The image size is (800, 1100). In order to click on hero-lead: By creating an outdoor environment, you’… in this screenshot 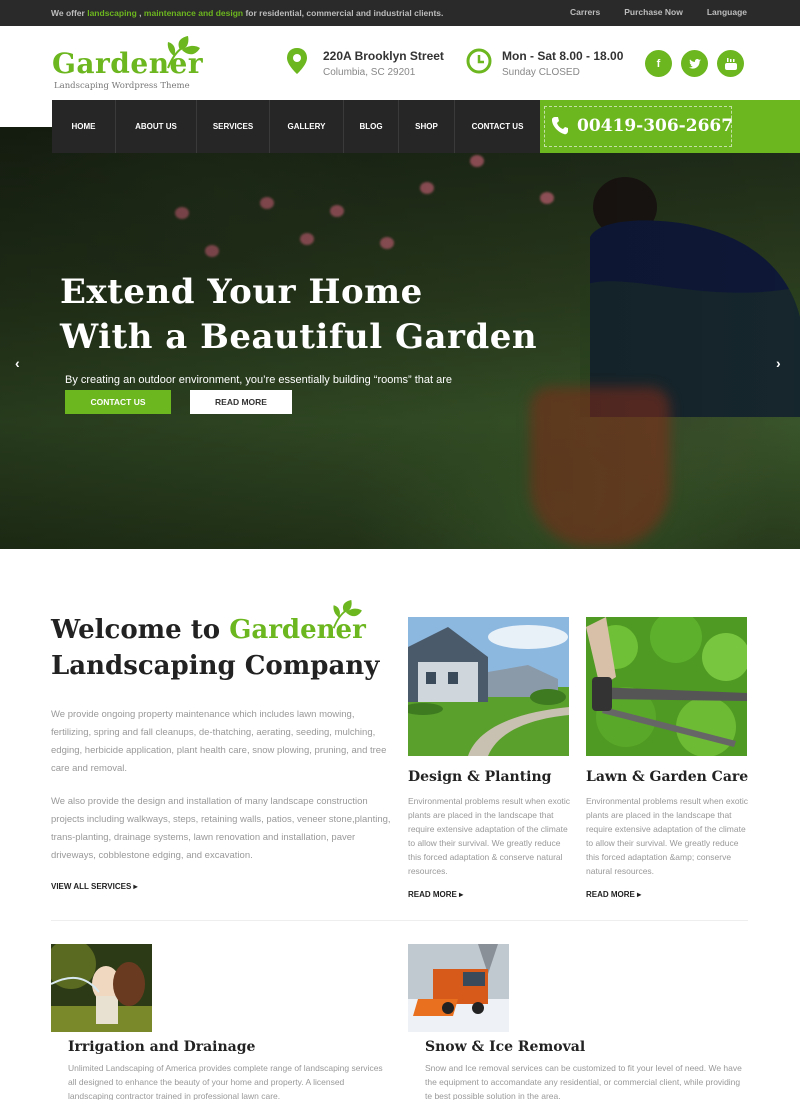, I will do `click(259, 380)`.